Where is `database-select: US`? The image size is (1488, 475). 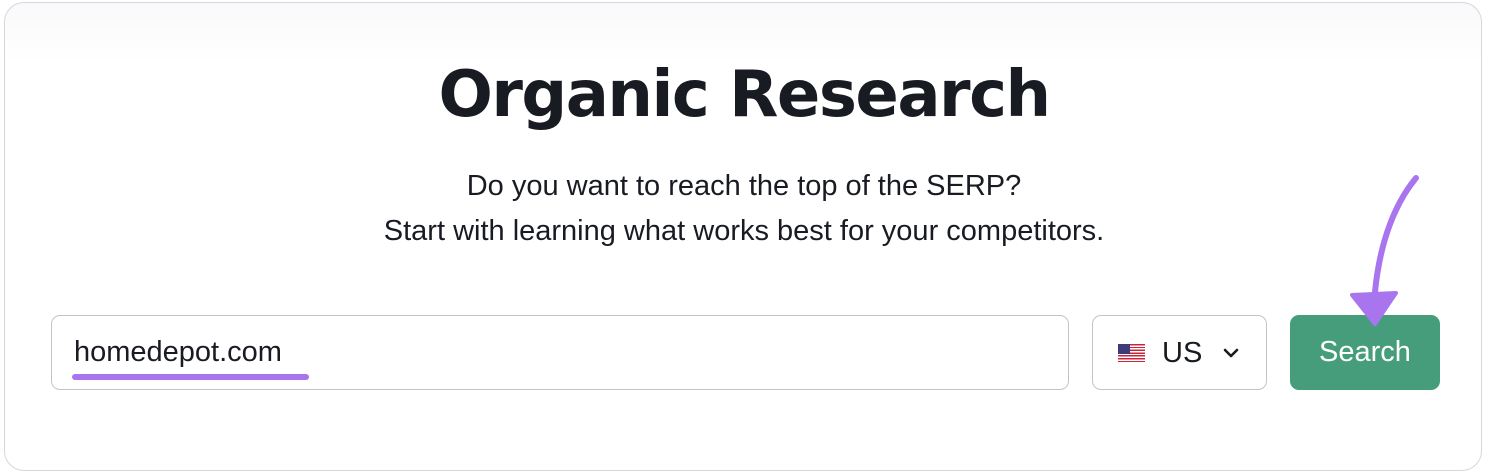
database-select: US is located at coordinates (1179, 352).